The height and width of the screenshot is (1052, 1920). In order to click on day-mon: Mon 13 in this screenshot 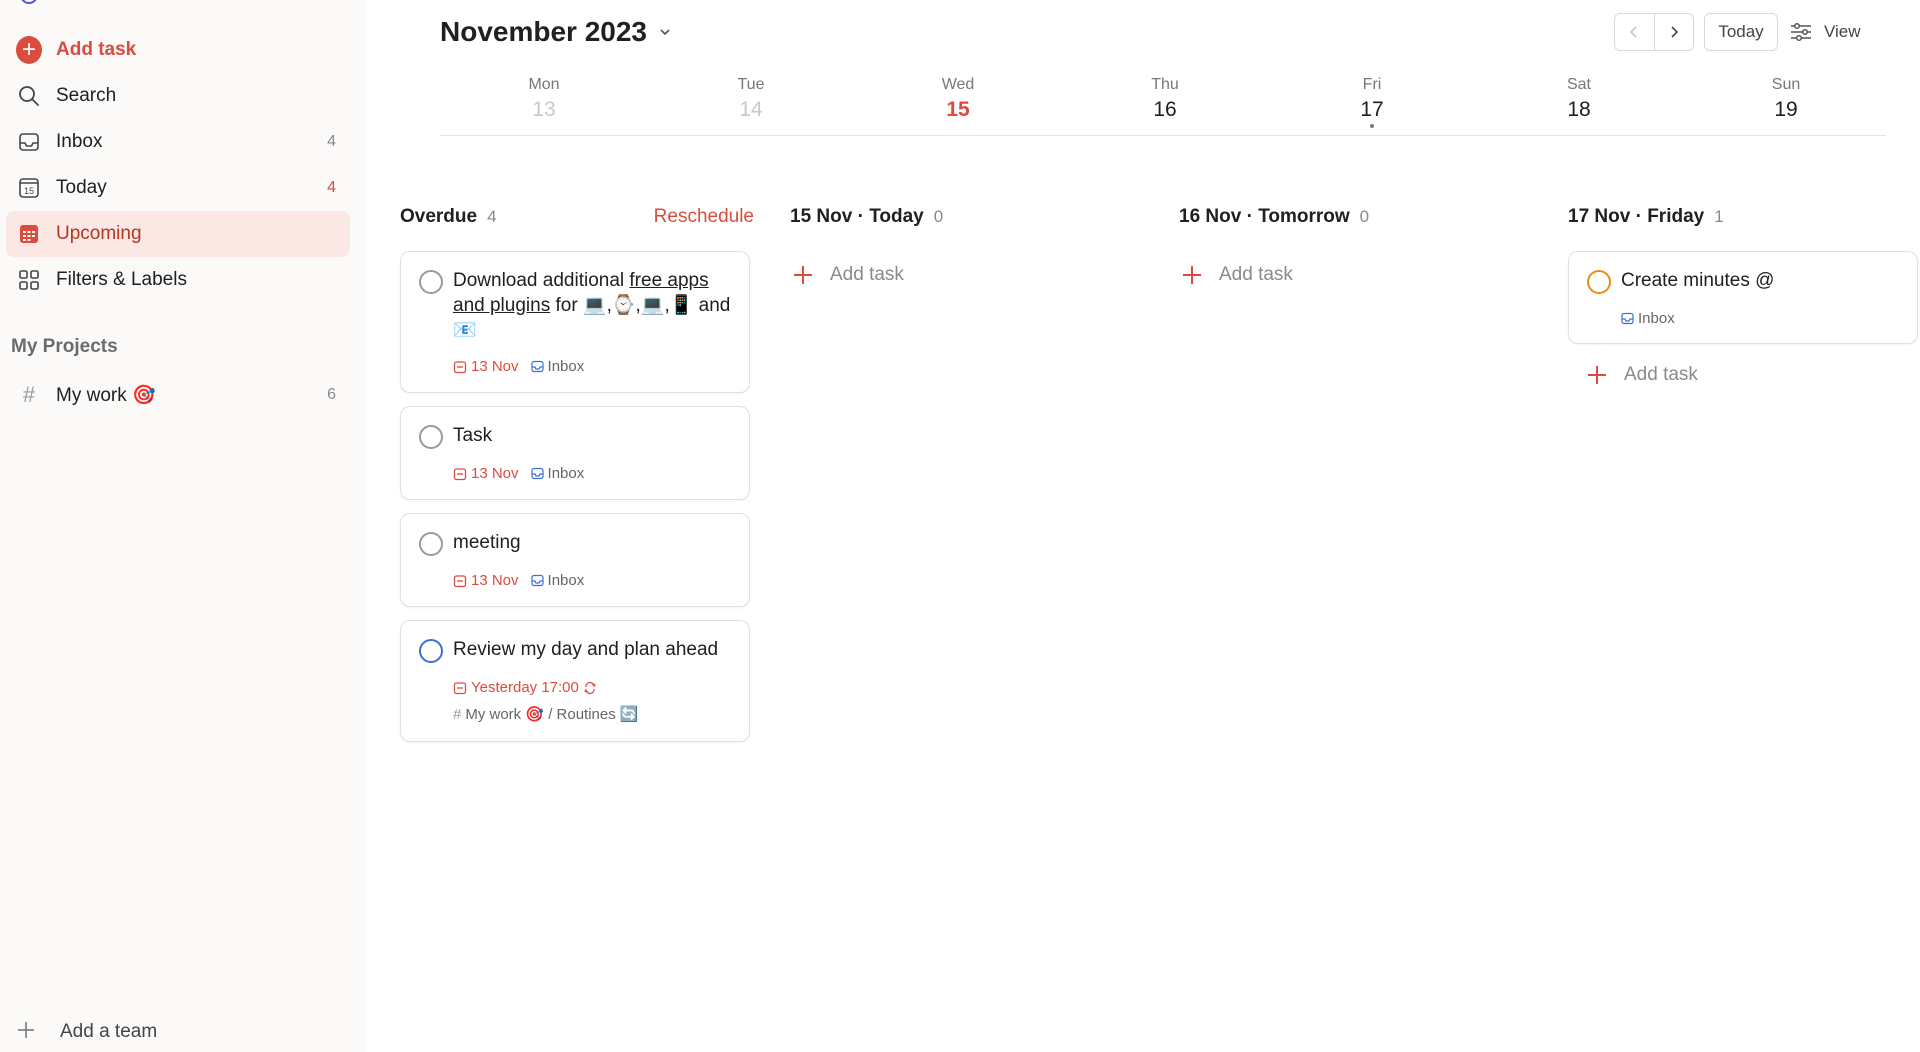, I will do `click(544, 99)`.